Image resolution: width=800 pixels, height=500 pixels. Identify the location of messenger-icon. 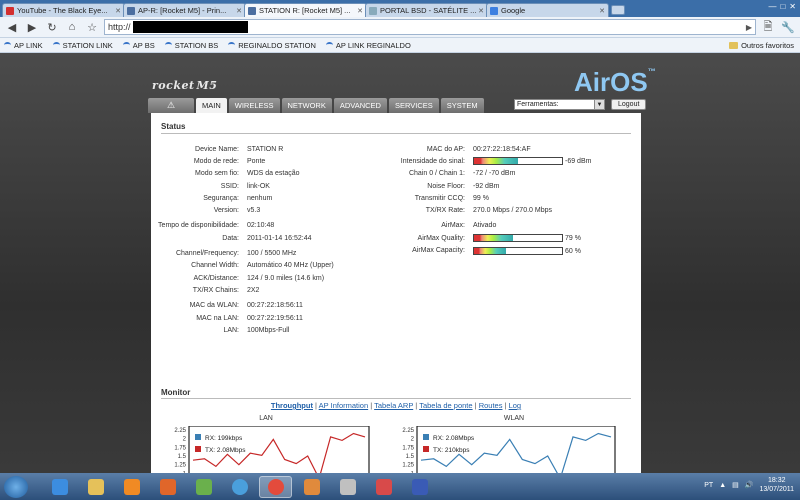
(239, 486).